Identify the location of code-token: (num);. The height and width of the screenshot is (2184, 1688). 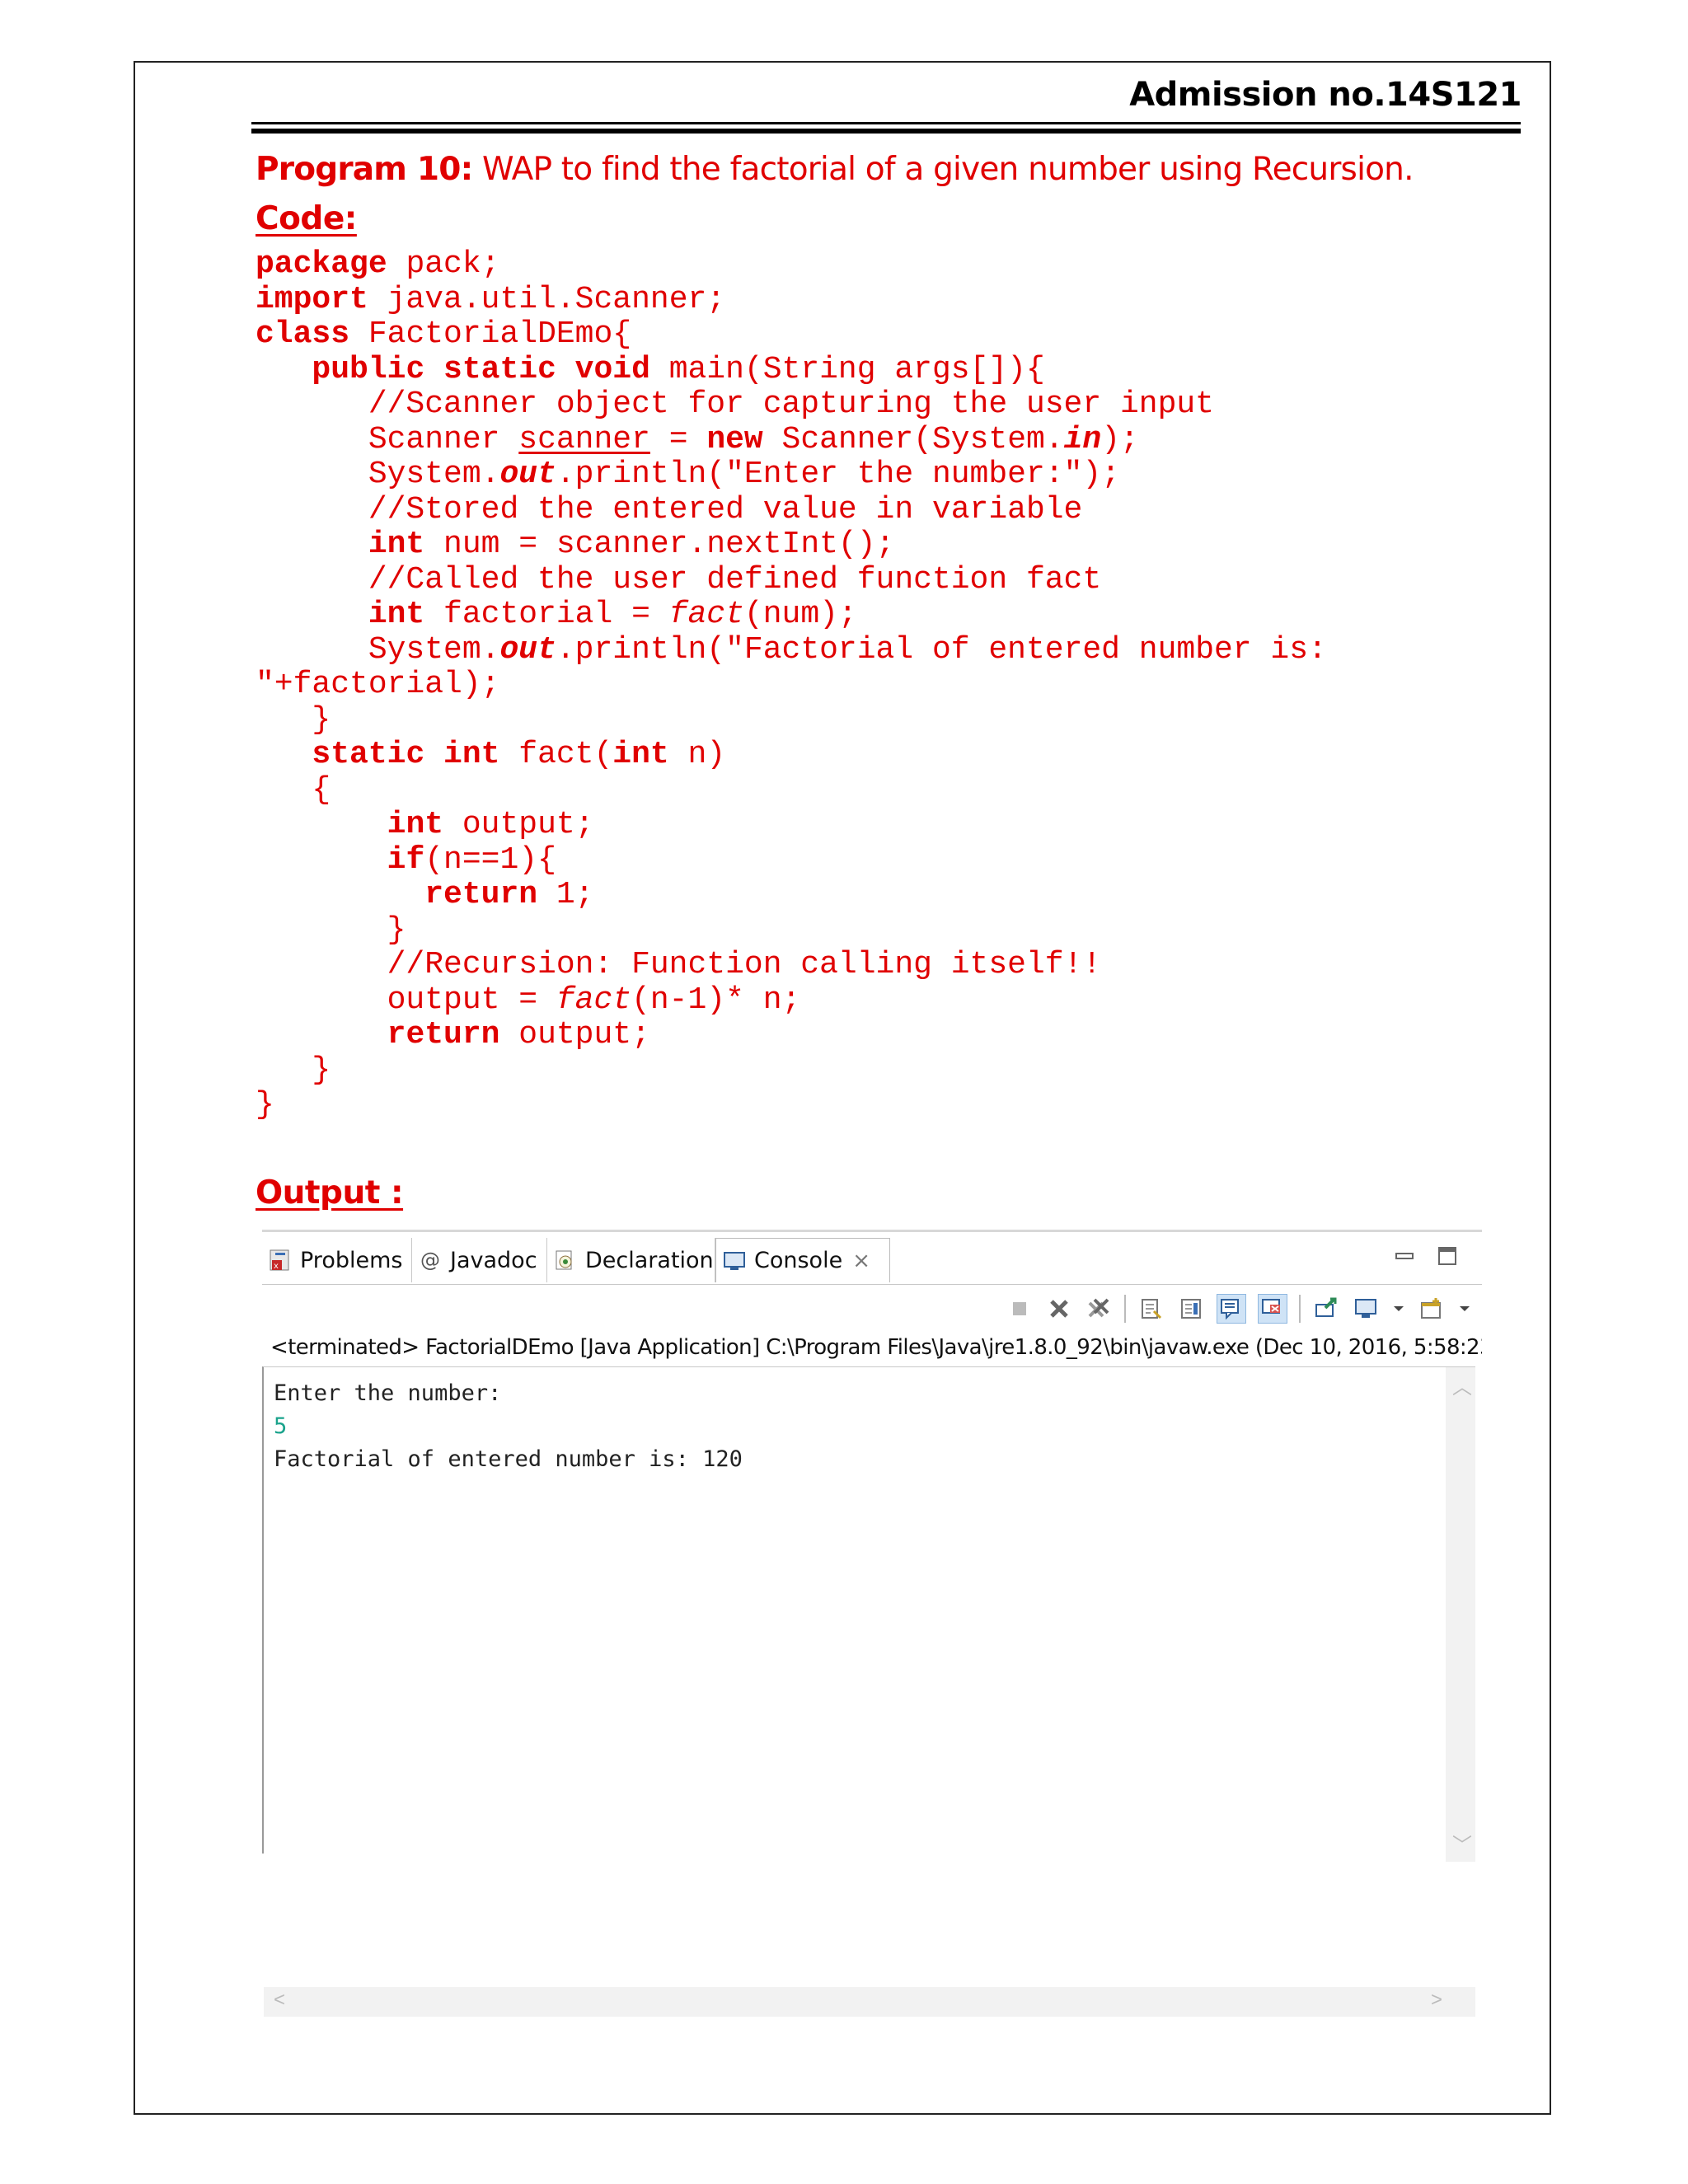
(800, 614).